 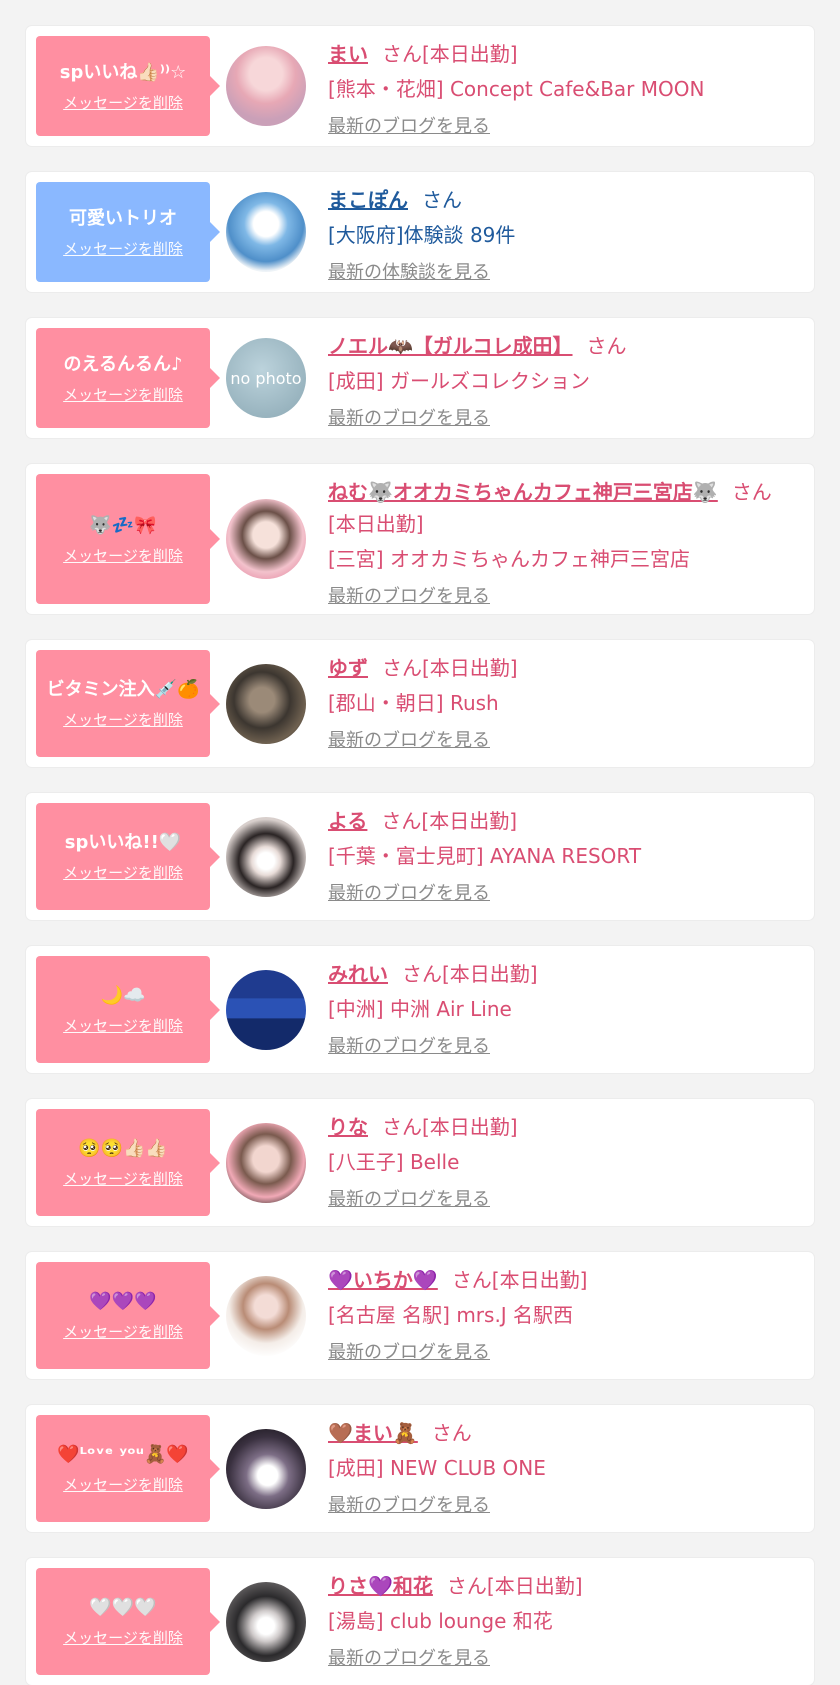 What do you see at coordinates (422, 235) in the screenshot?
I see `review-count: [大阪府]体験談 89件` at bounding box center [422, 235].